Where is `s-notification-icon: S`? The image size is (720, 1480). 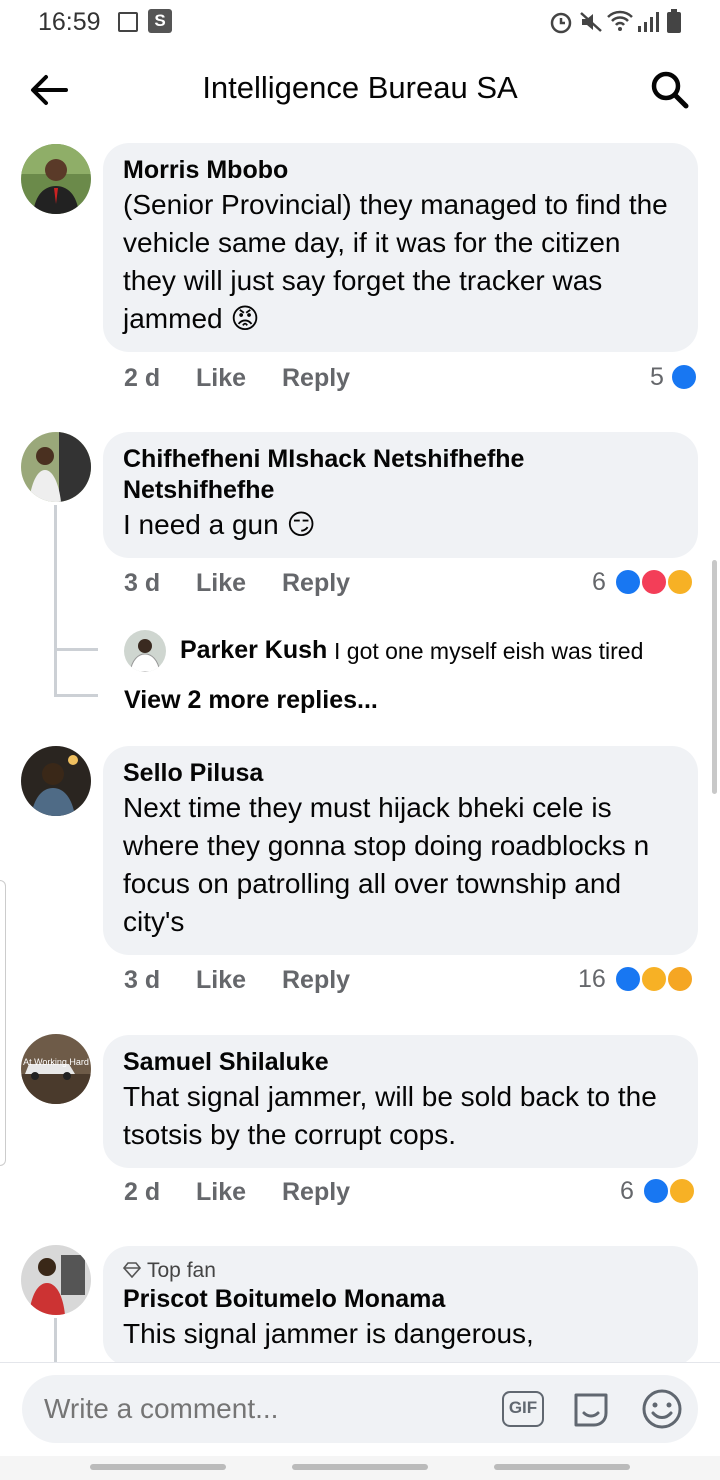 s-notification-icon: S is located at coordinates (160, 21).